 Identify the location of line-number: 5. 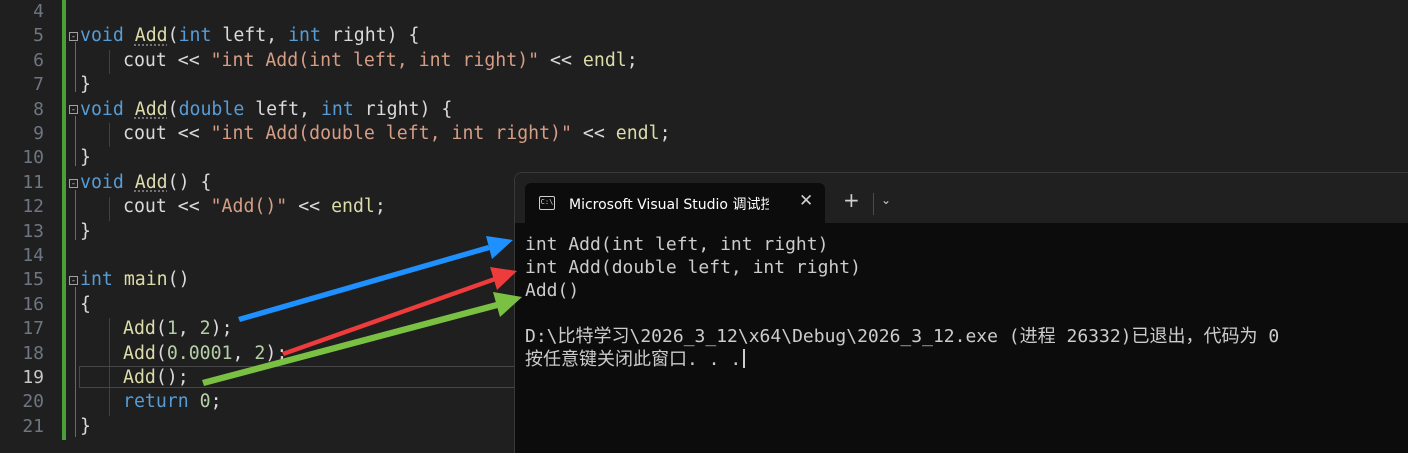
(38, 36).